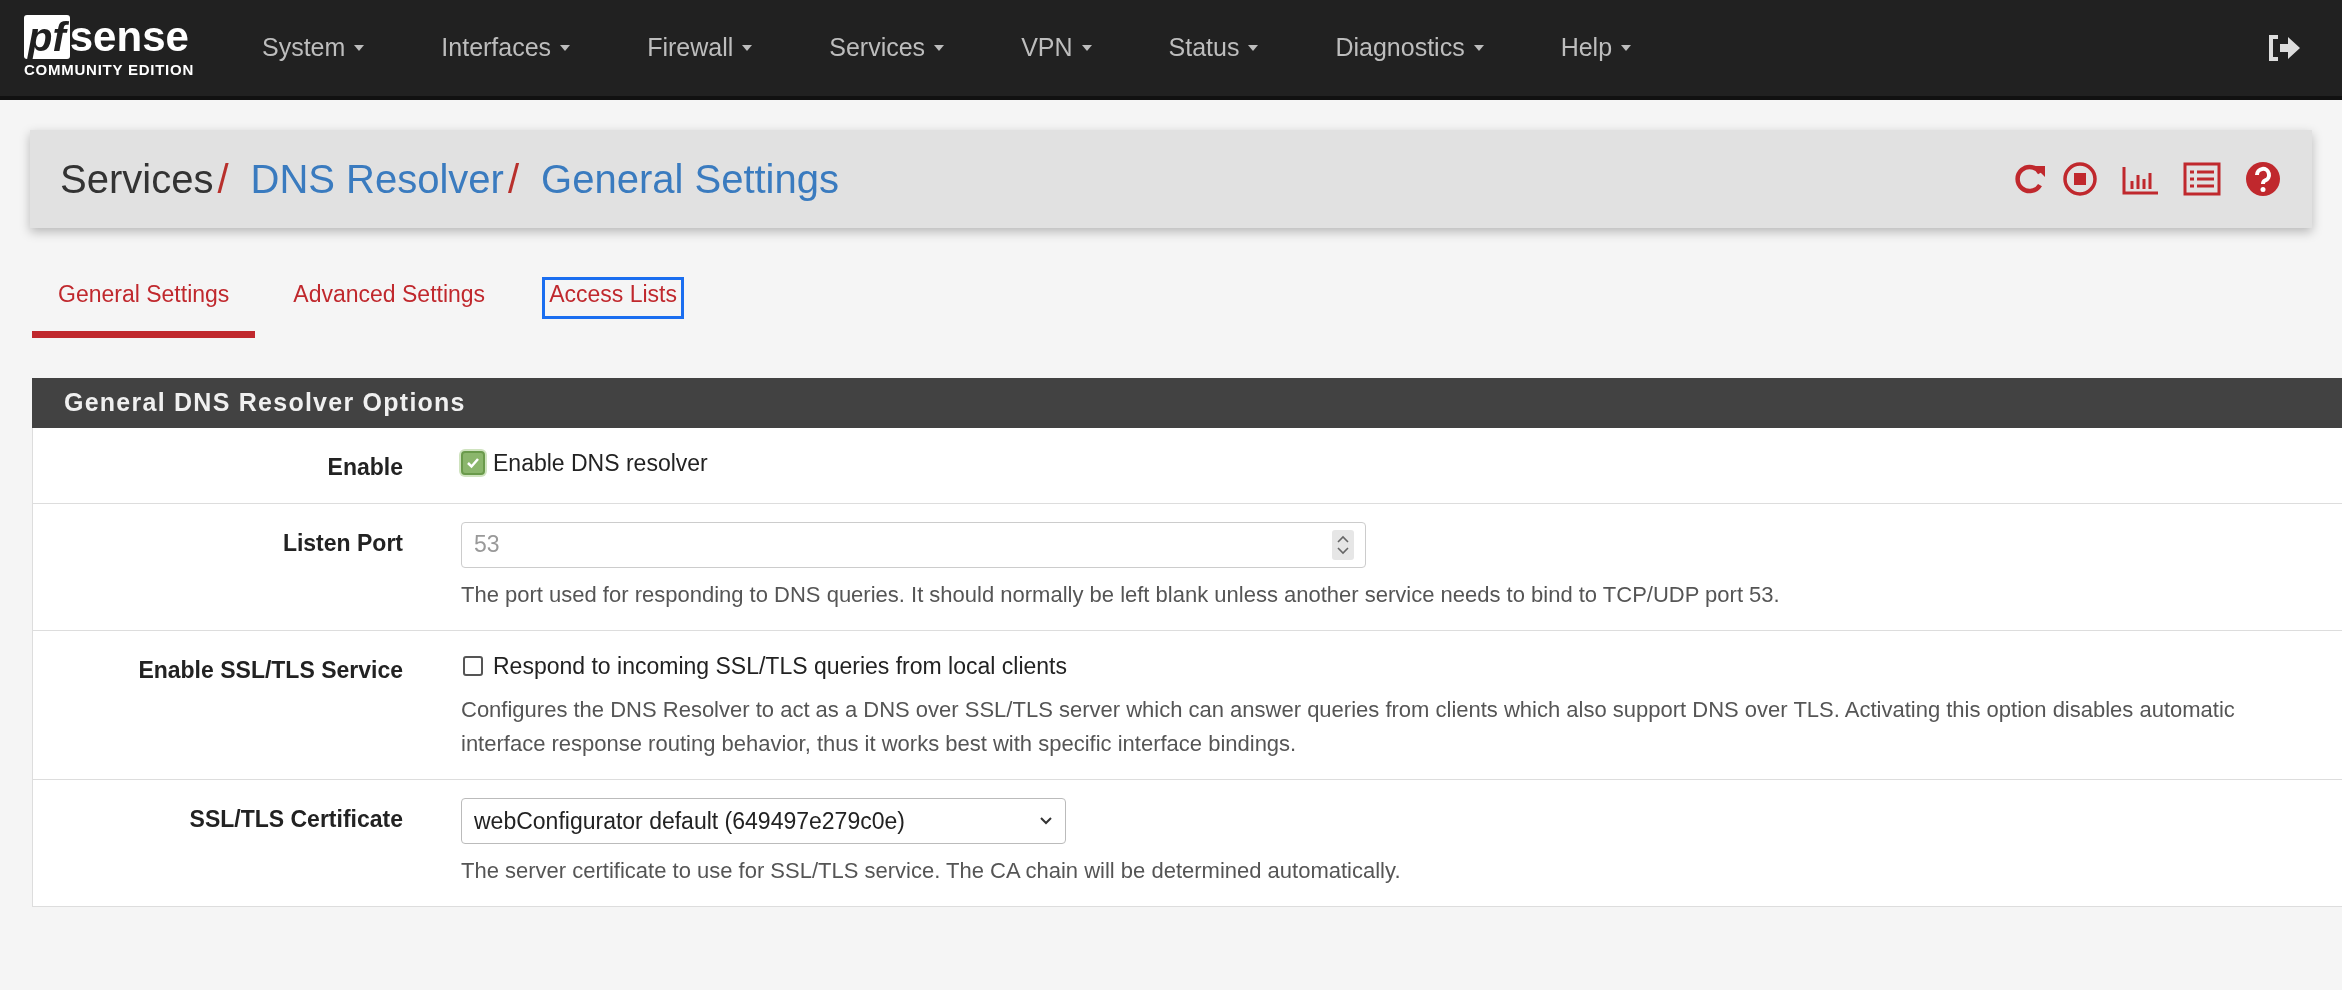 The width and height of the screenshot is (2342, 990). What do you see at coordinates (780, 666) in the screenshot?
I see `checkbox-label: Respond to incoming SSL/TLS queries from local clients` at bounding box center [780, 666].